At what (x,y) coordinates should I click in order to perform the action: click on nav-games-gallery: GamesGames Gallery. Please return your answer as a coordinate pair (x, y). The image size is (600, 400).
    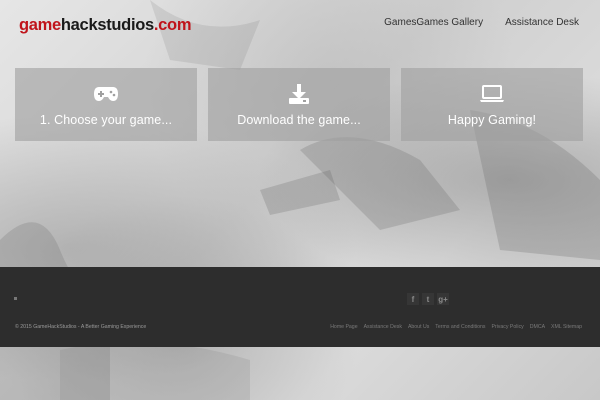
    Looking at the image, I should click on (433, 22).